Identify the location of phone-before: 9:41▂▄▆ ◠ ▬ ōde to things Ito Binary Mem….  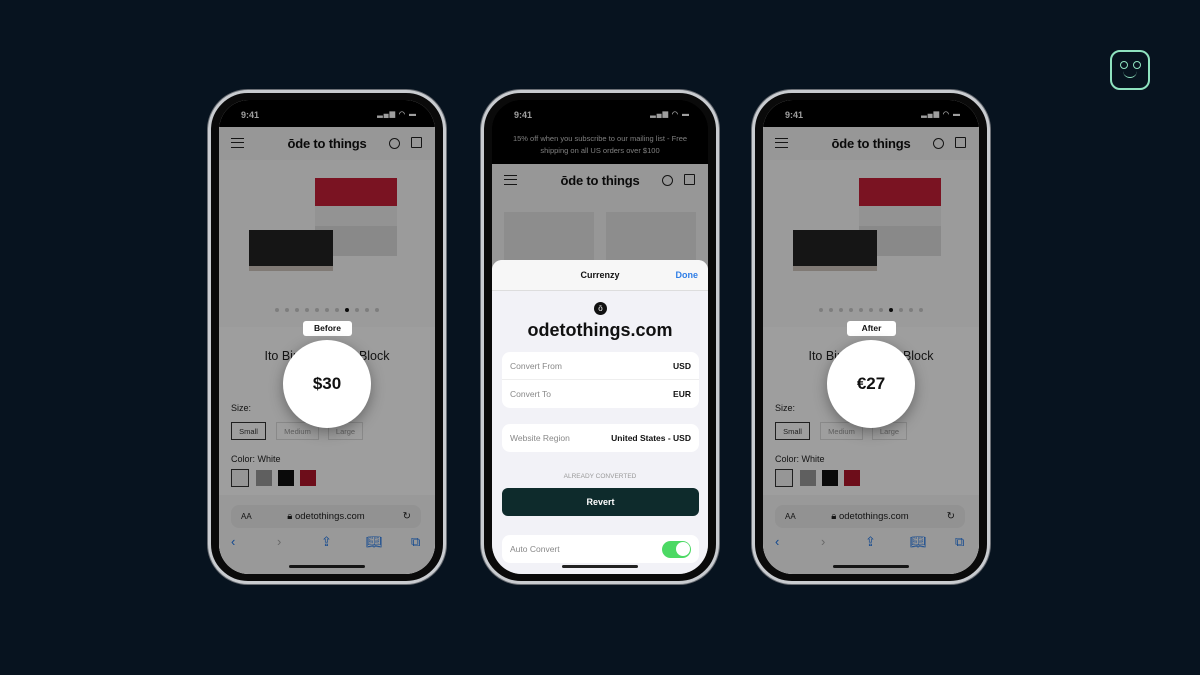
(327, 337).